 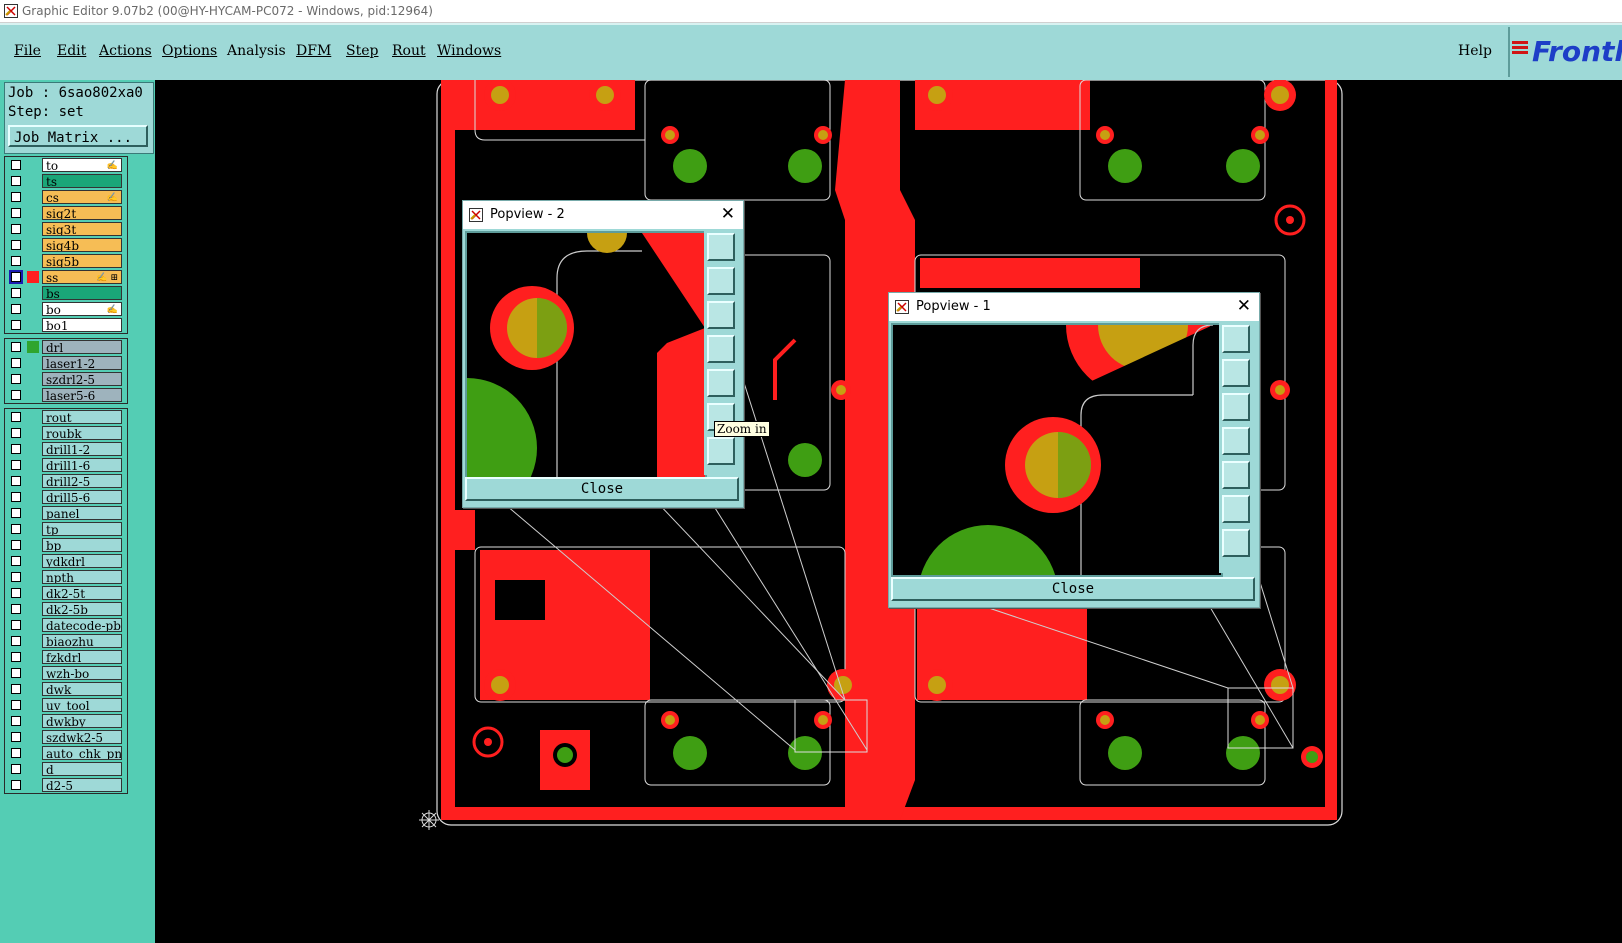 I want to click on layer-name: ss ✍ ⊞, so click(x=82, y=277).